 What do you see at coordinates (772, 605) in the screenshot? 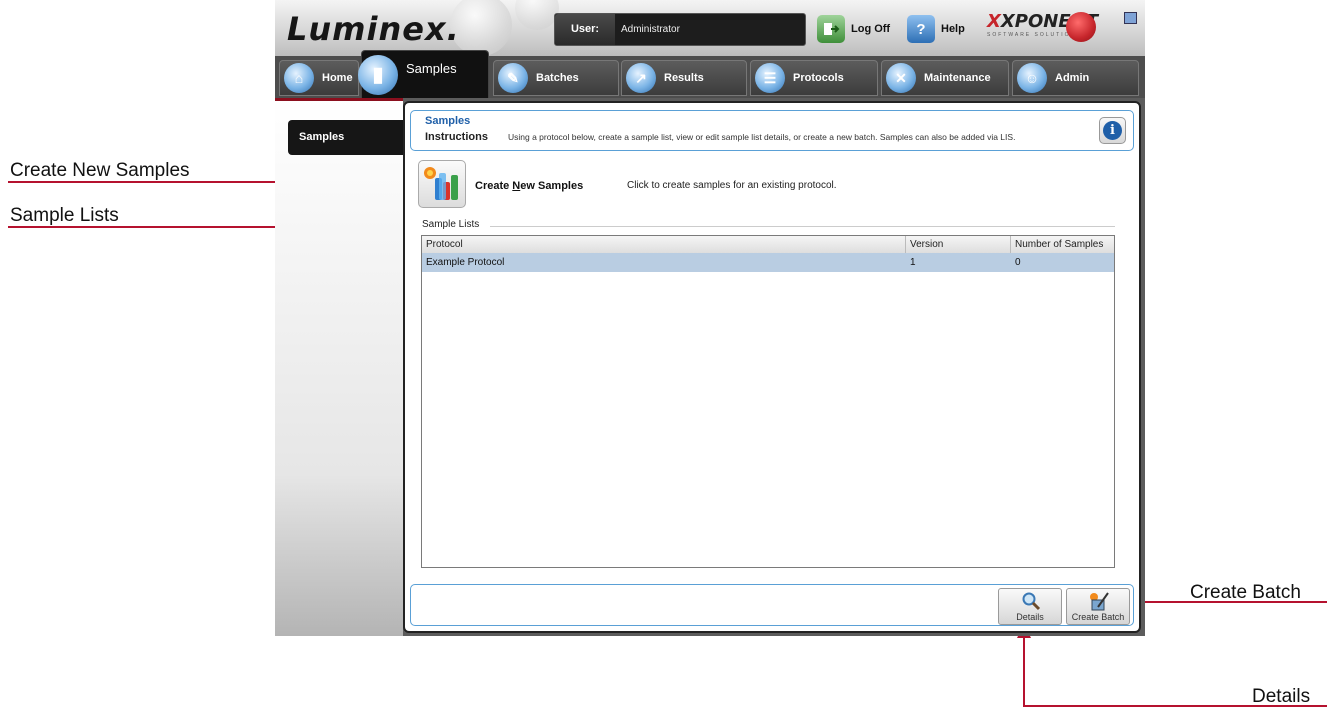
I see `action-bar: Details Create Batch` at bounding box center [772, 605].